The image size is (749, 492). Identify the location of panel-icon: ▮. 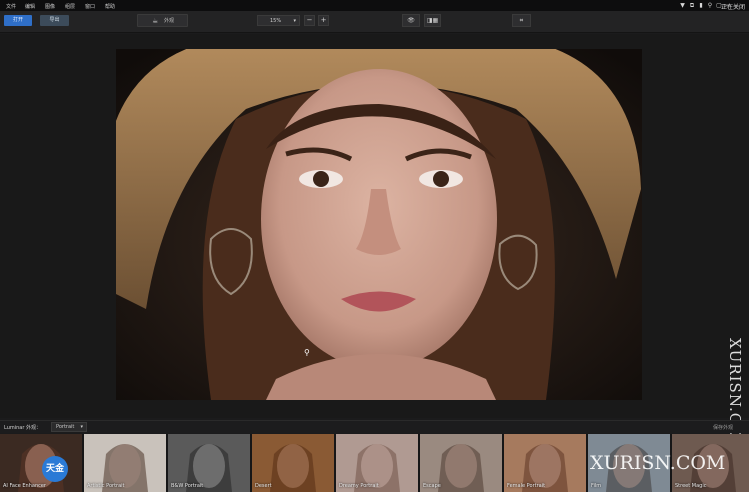
(701, 5).